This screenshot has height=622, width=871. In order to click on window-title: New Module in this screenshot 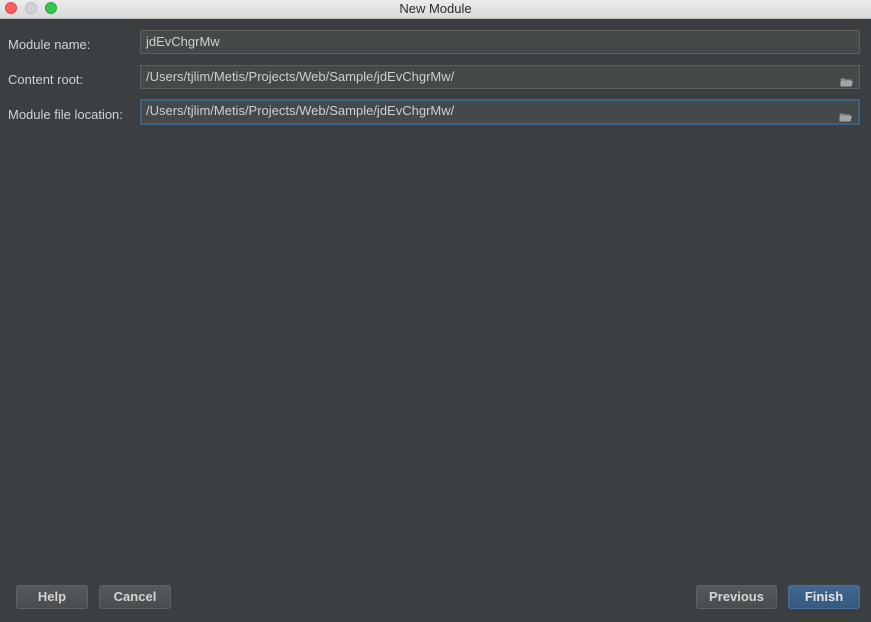, I will do `click(435, 8)`.